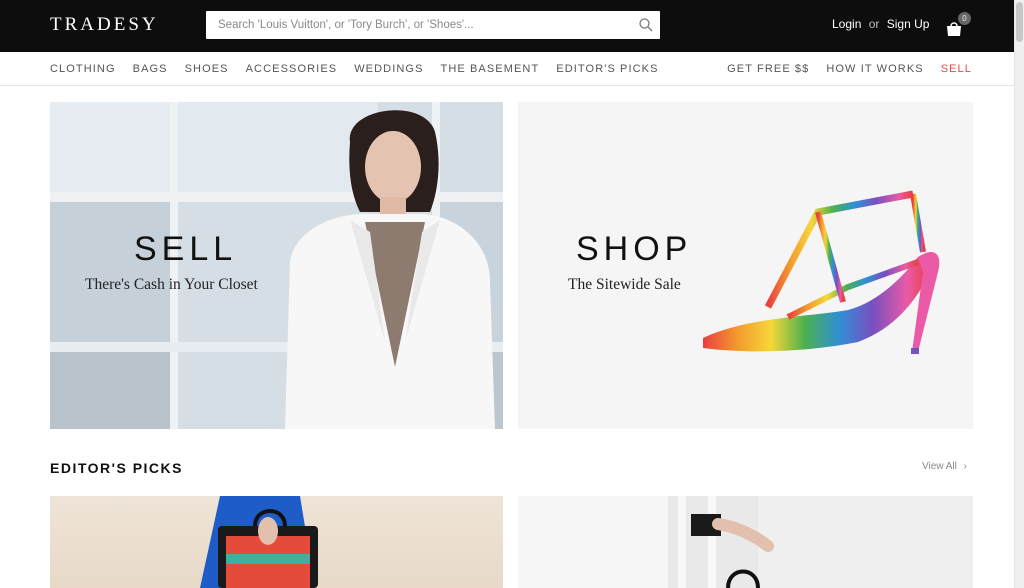  I want to click on view-all-link: View All ›, so click(944, 466).